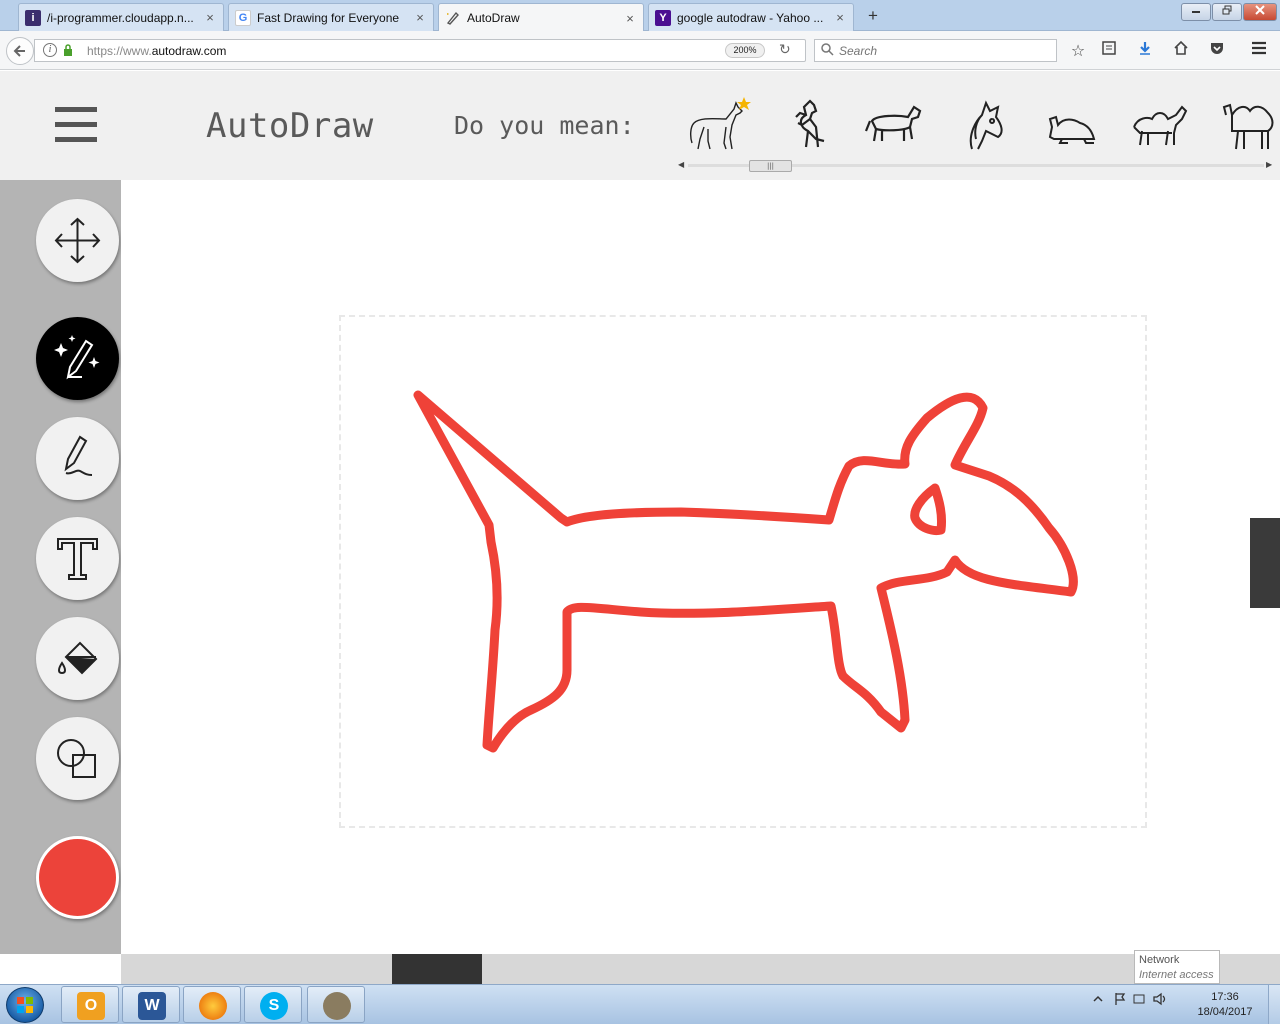 This screenshot has width=1280, height=1024. Describe the element at coordinates (700, 969) in the screenshot. I see `horizontal-scroll-track` at that location.